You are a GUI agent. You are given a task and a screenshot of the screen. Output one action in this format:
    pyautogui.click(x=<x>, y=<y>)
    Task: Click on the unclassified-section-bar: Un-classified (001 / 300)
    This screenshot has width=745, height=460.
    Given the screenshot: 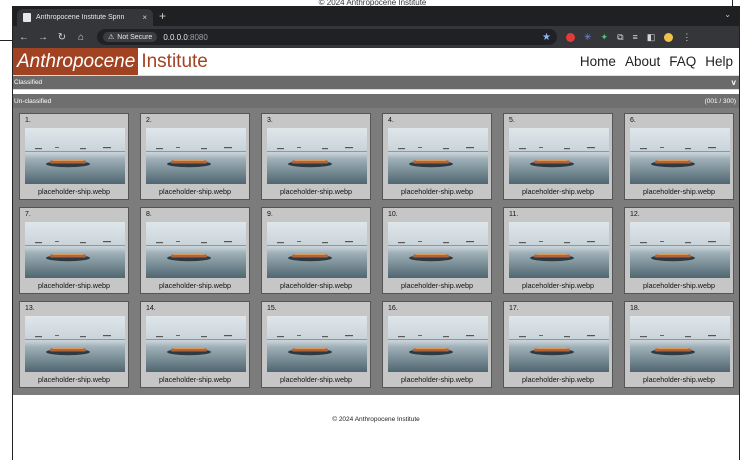 What is the action you would take?
    pyautogui.click(x=376, y=101)
    